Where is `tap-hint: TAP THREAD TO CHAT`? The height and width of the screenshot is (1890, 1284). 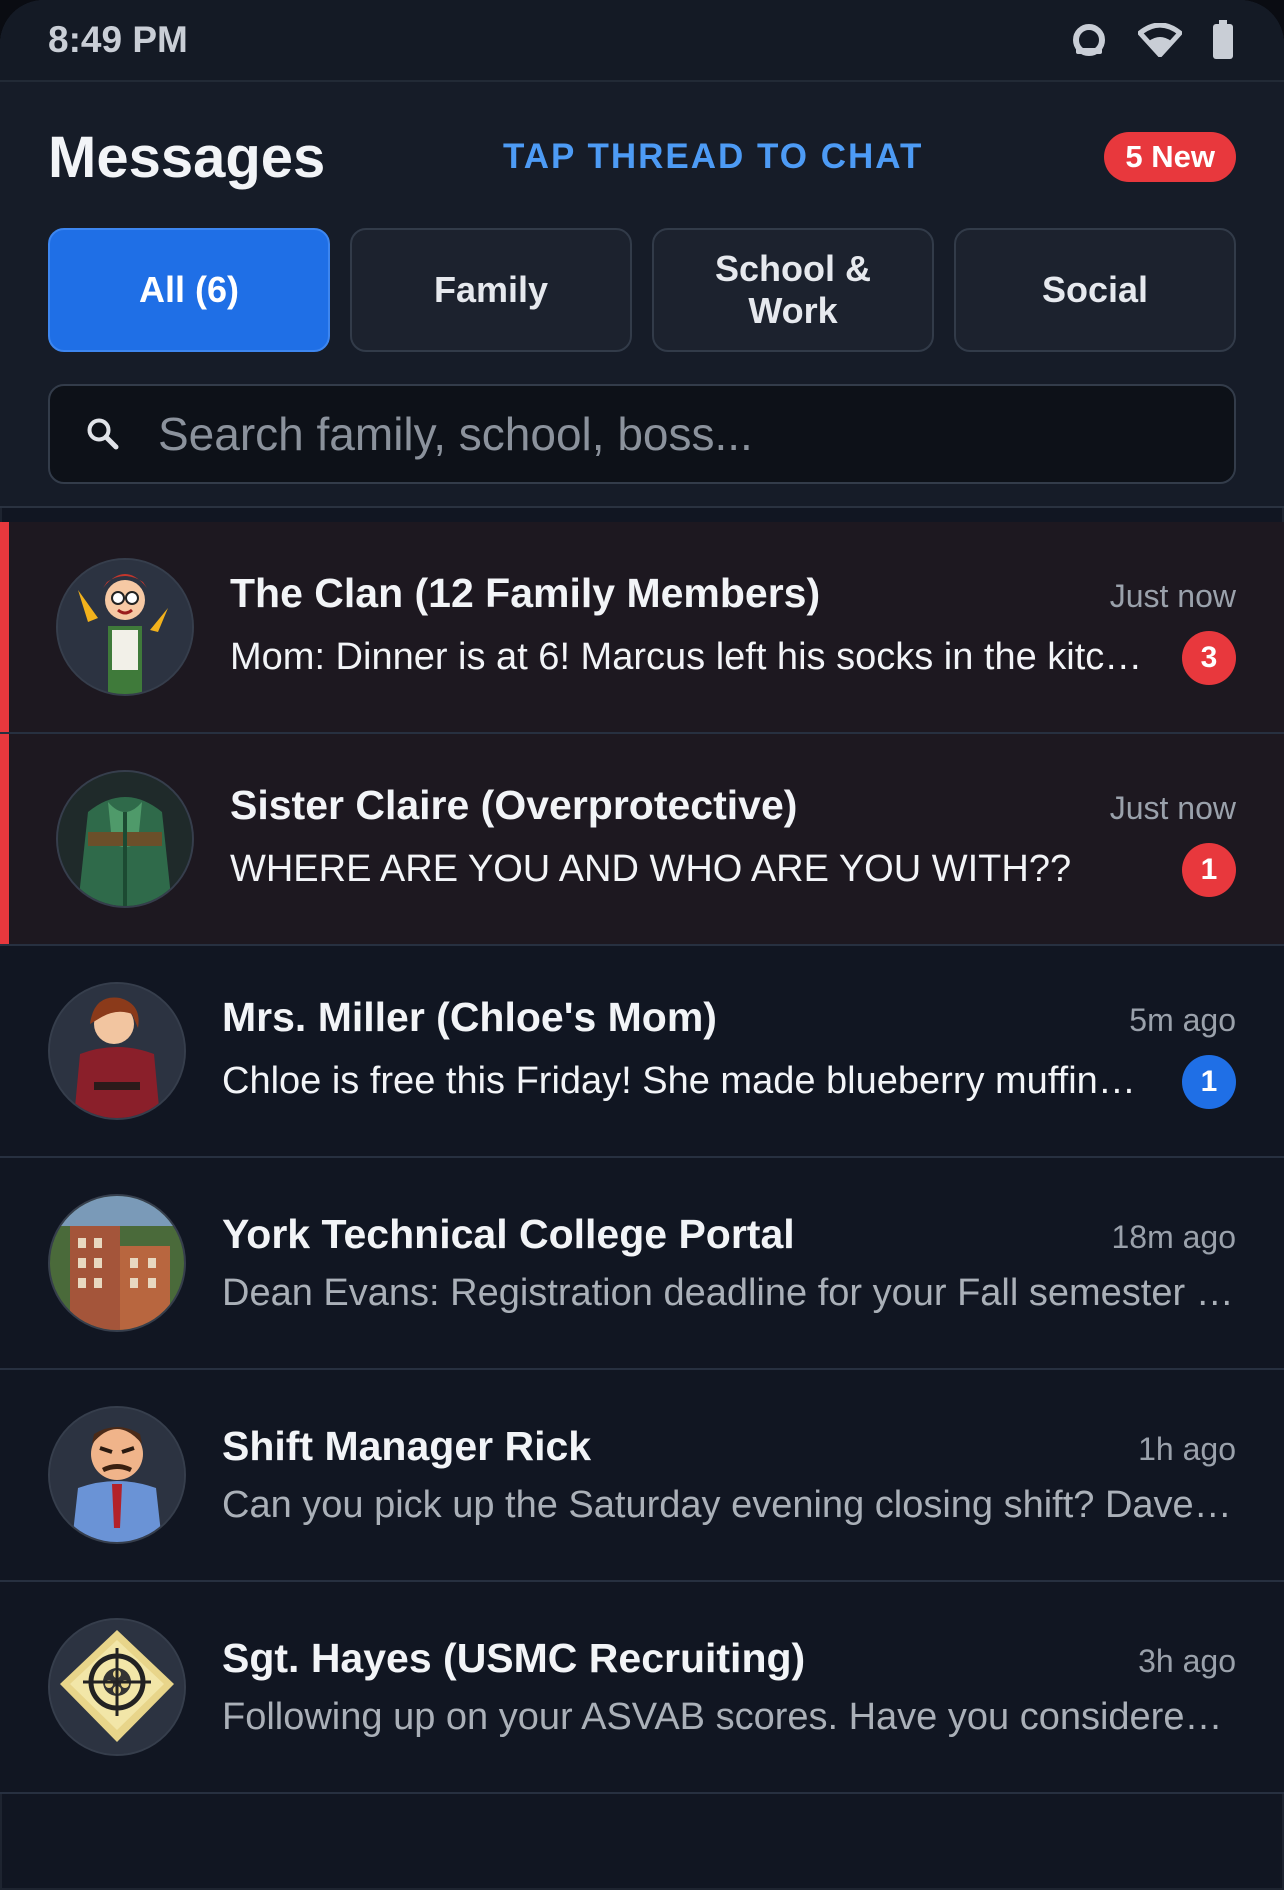 tap-hint: TAP THREAD TO CHAT is located at coordinates (713, 156).